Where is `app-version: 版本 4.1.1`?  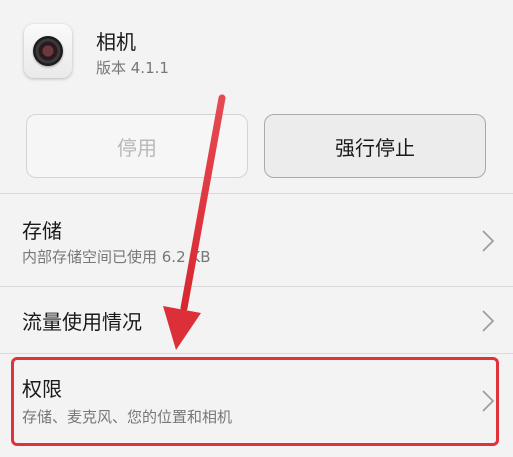
app-version: 版本 4.1.1 is located at coordinates (132, 68).